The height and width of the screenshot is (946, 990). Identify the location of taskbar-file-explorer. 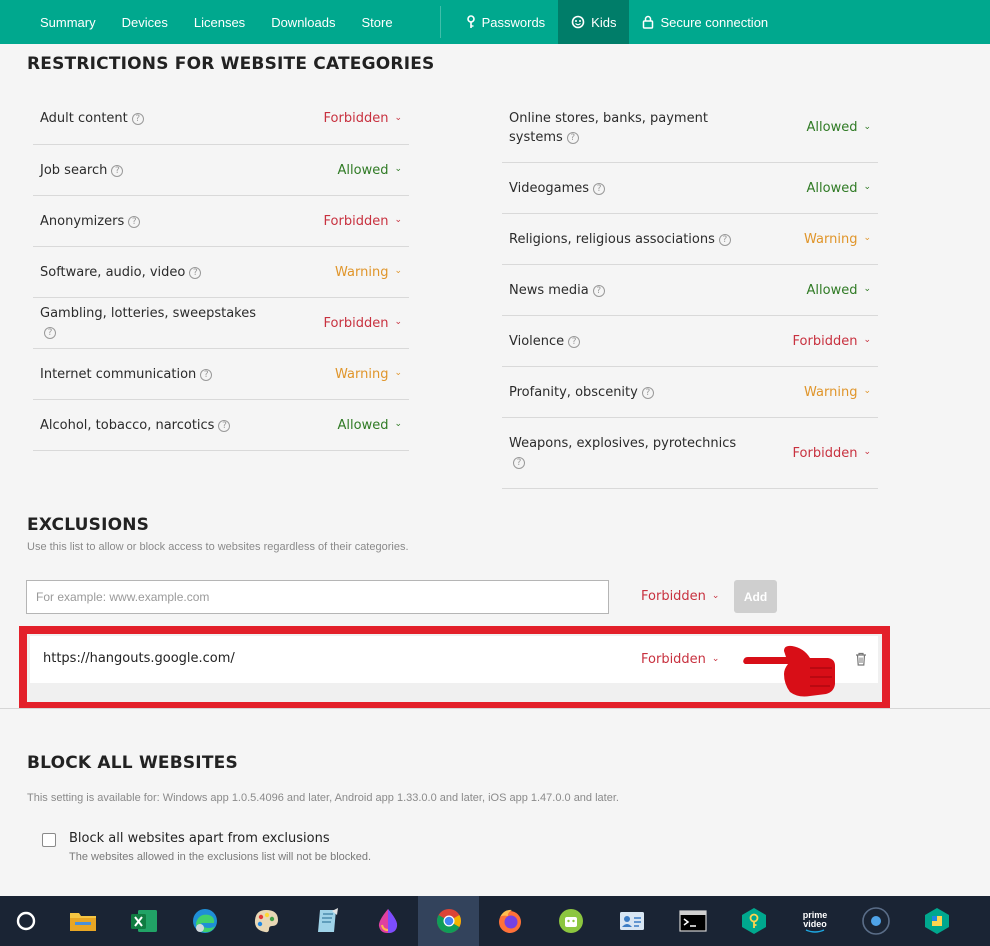
(82, 921).